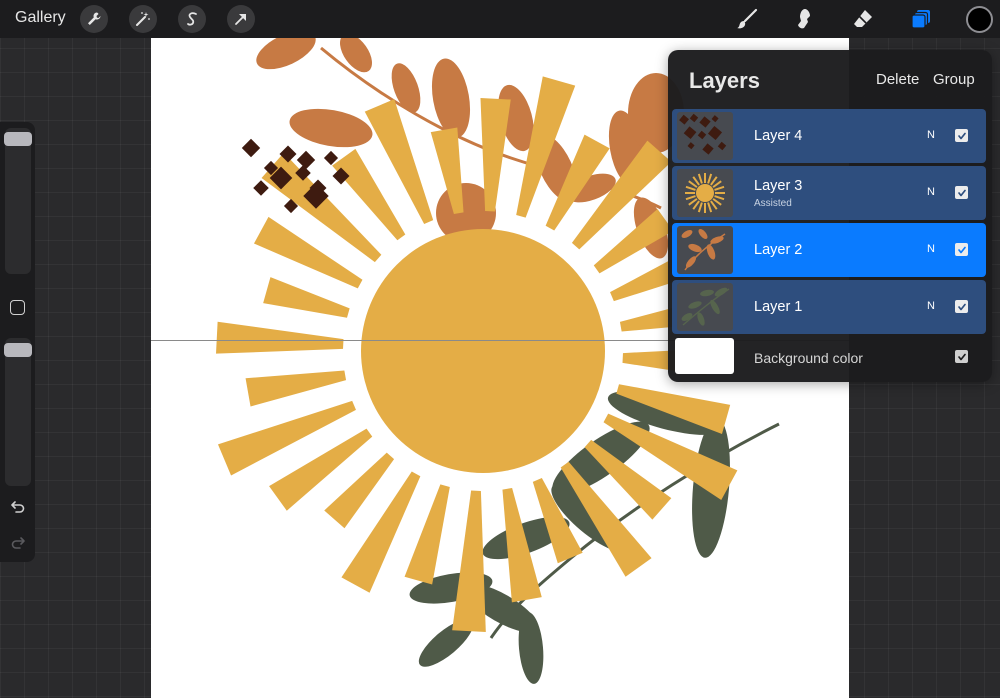 The image size is (1000, 698). Describe the element at coordinates (18, 139) in the screenshot. I see `brush-size-handle` at that location.